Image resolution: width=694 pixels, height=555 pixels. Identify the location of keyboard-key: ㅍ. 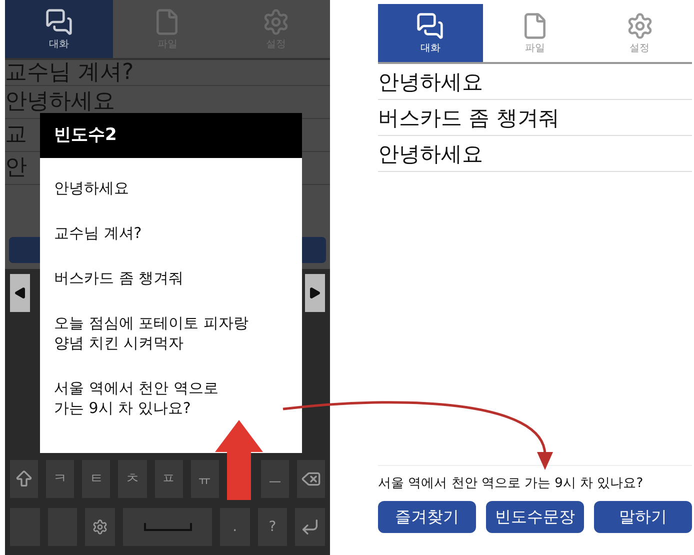
(169, 479).